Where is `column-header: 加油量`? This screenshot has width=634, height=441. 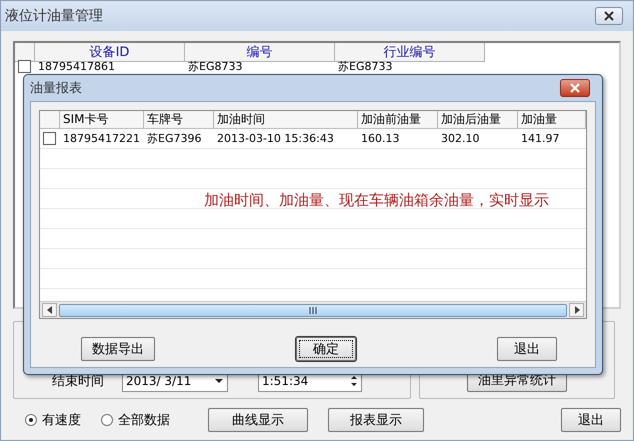 column-header: 加油量 is located at coordinates (552, 120).